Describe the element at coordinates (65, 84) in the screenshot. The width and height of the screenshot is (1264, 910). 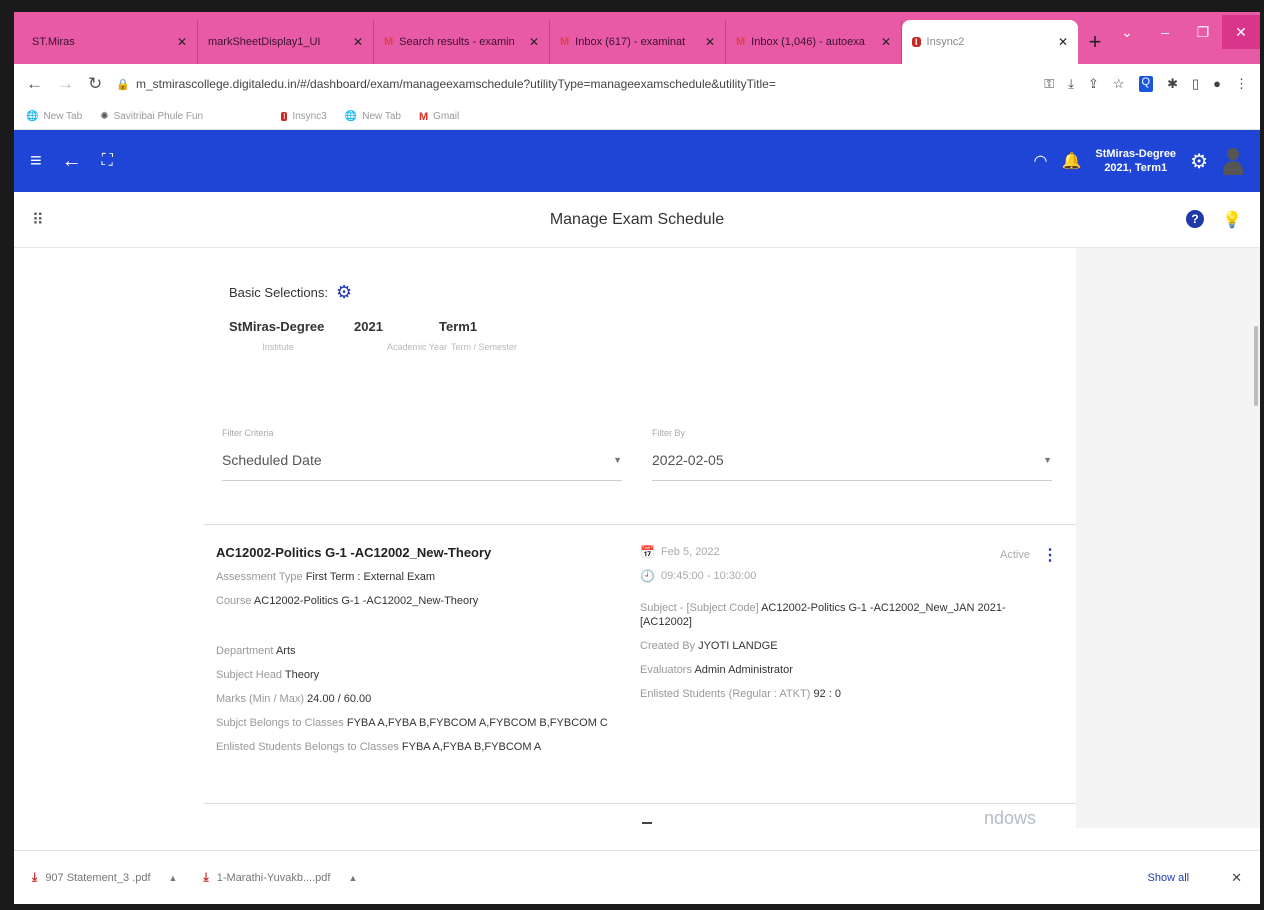
I see `forward-icon: →` at that location.